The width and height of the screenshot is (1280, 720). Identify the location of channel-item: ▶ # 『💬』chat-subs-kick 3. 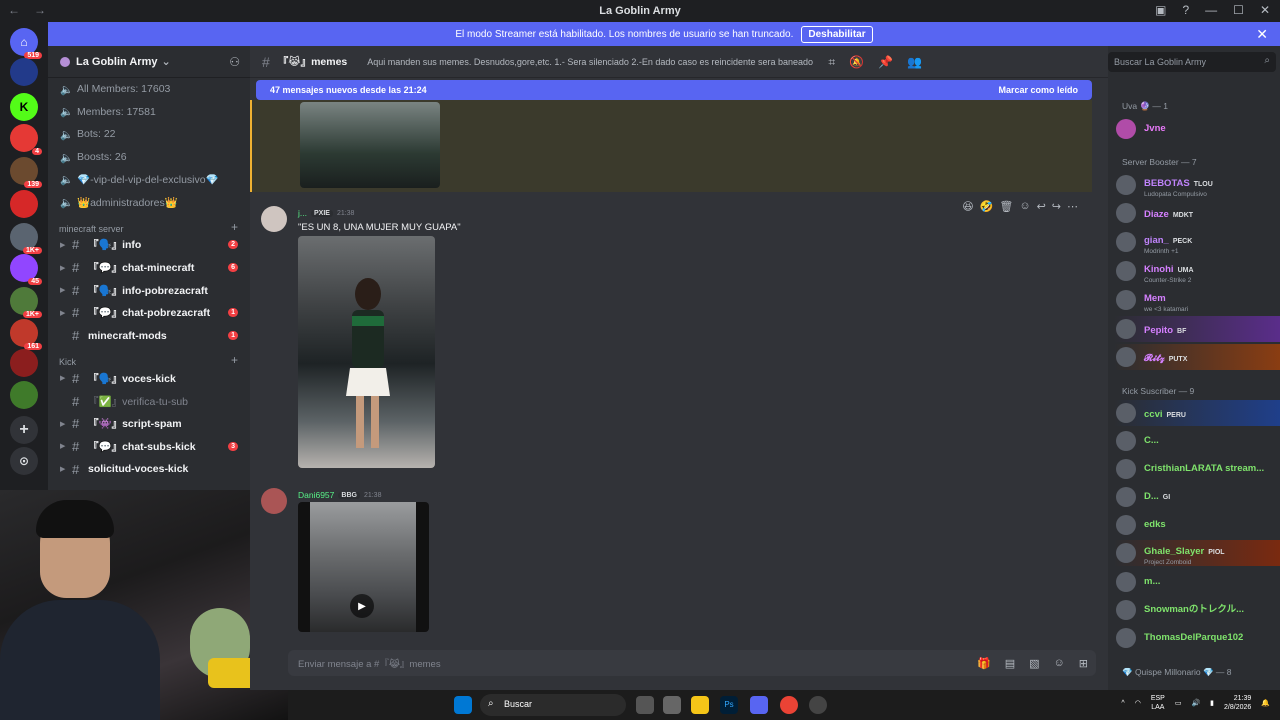
(149, 446).